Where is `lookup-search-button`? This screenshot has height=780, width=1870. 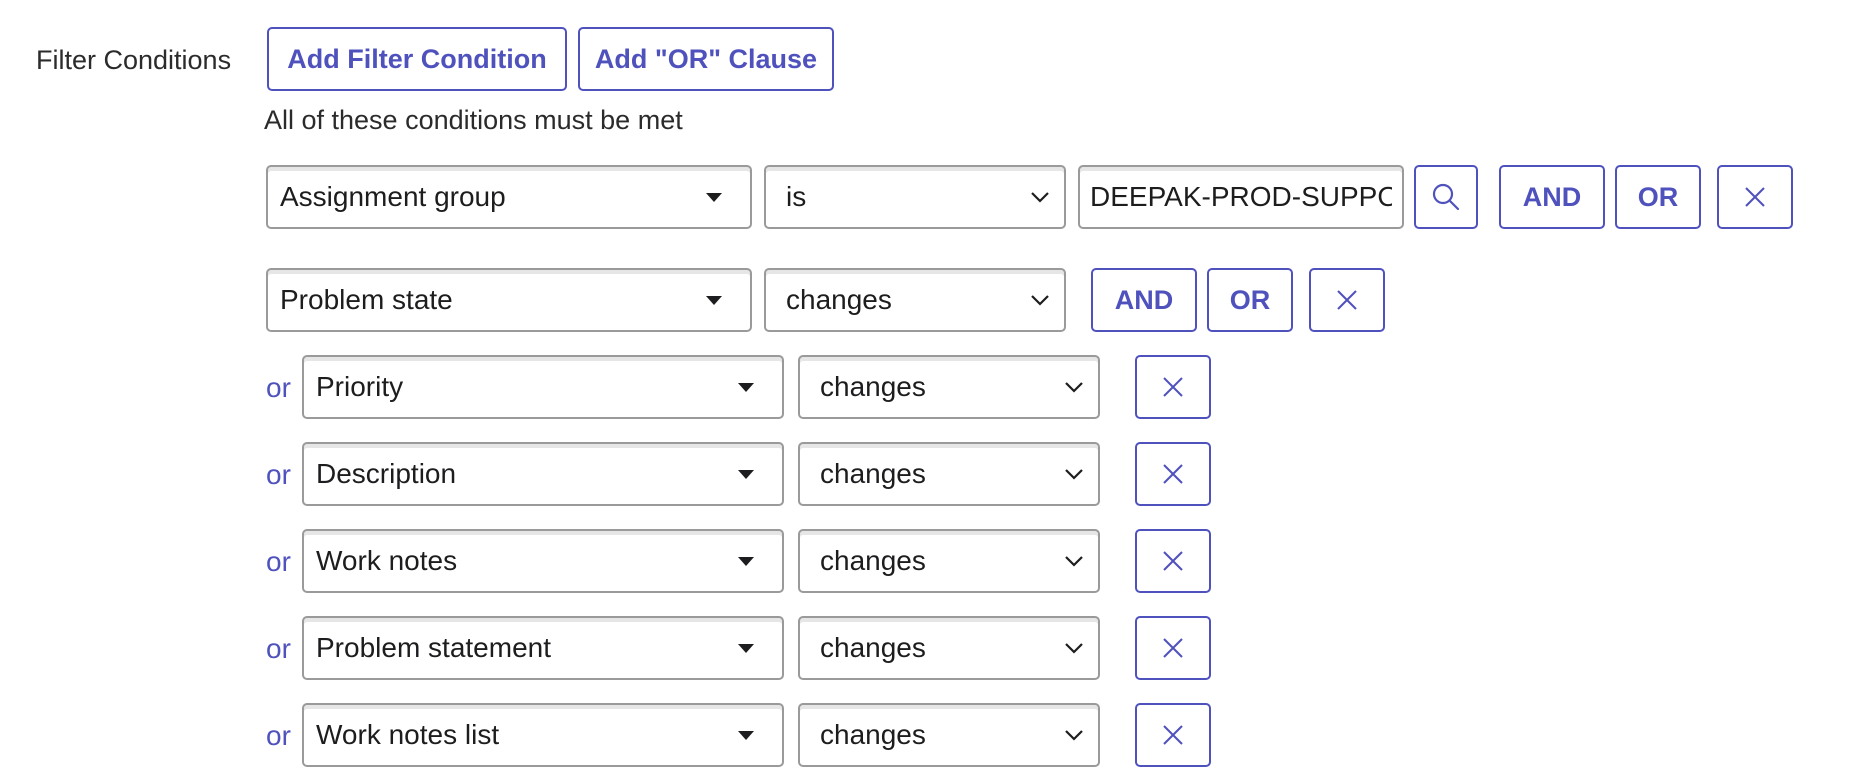 lookup-search-button is located at coordinates (1446, 197).